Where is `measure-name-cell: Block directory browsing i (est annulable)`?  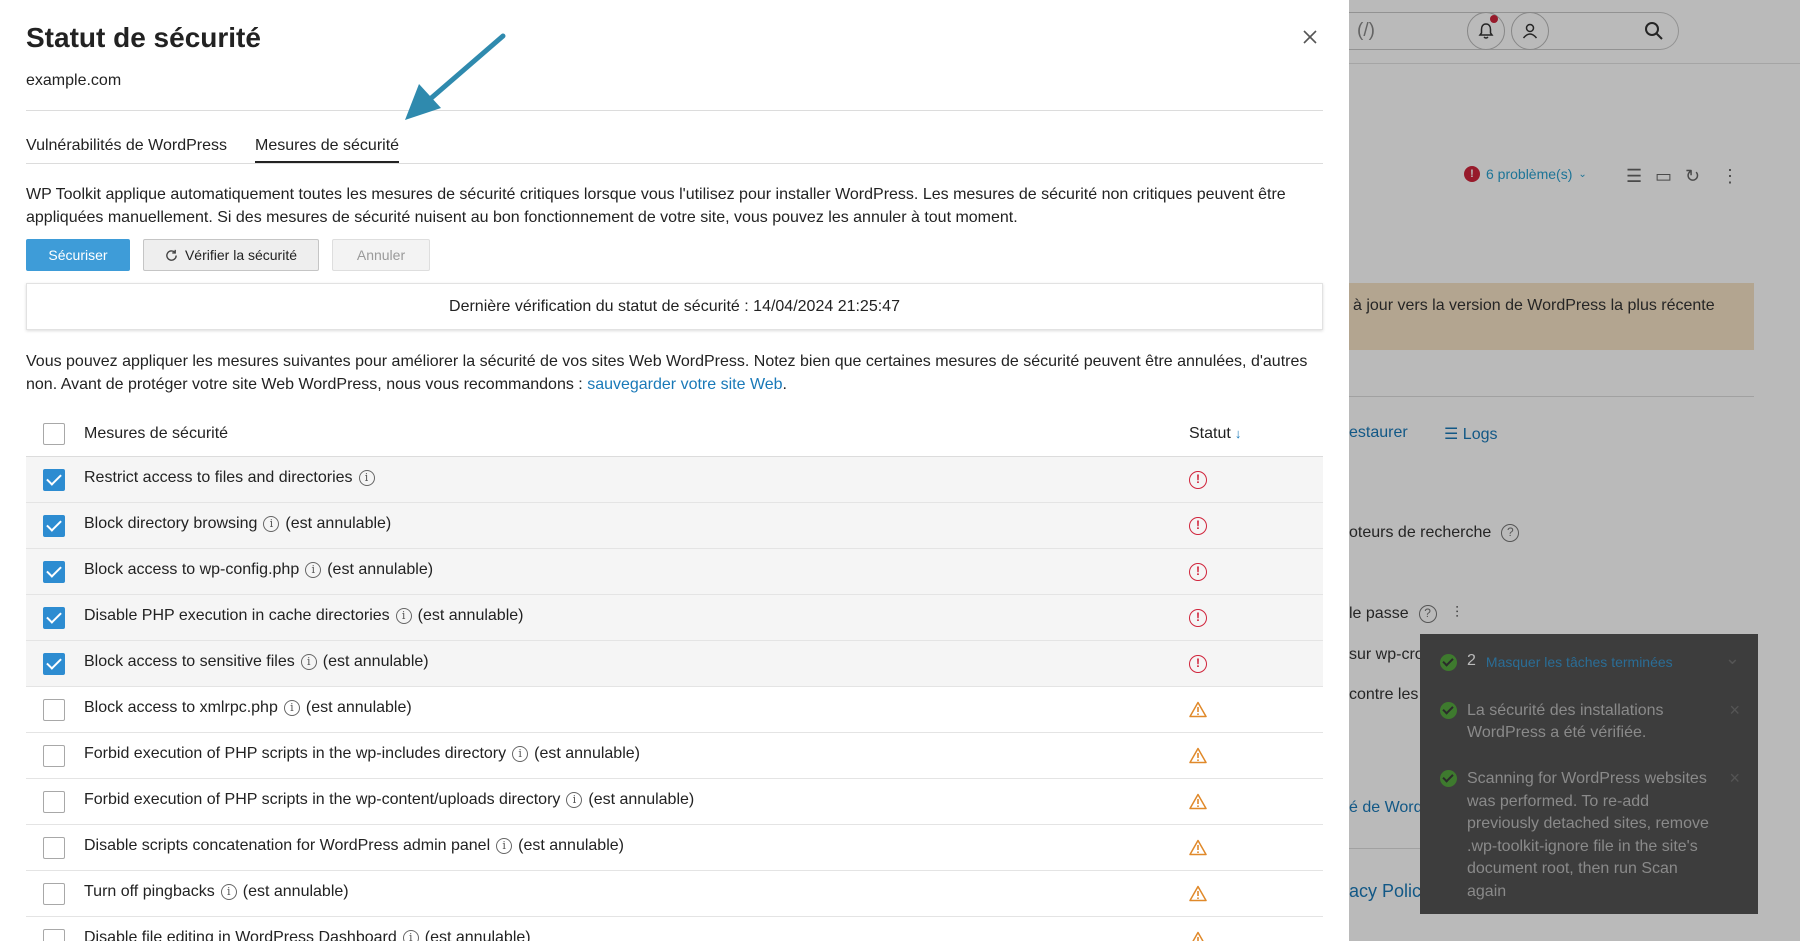
measure-name-cell: Block directory browsing i (est annulable) is located at coordinates (237, 524).